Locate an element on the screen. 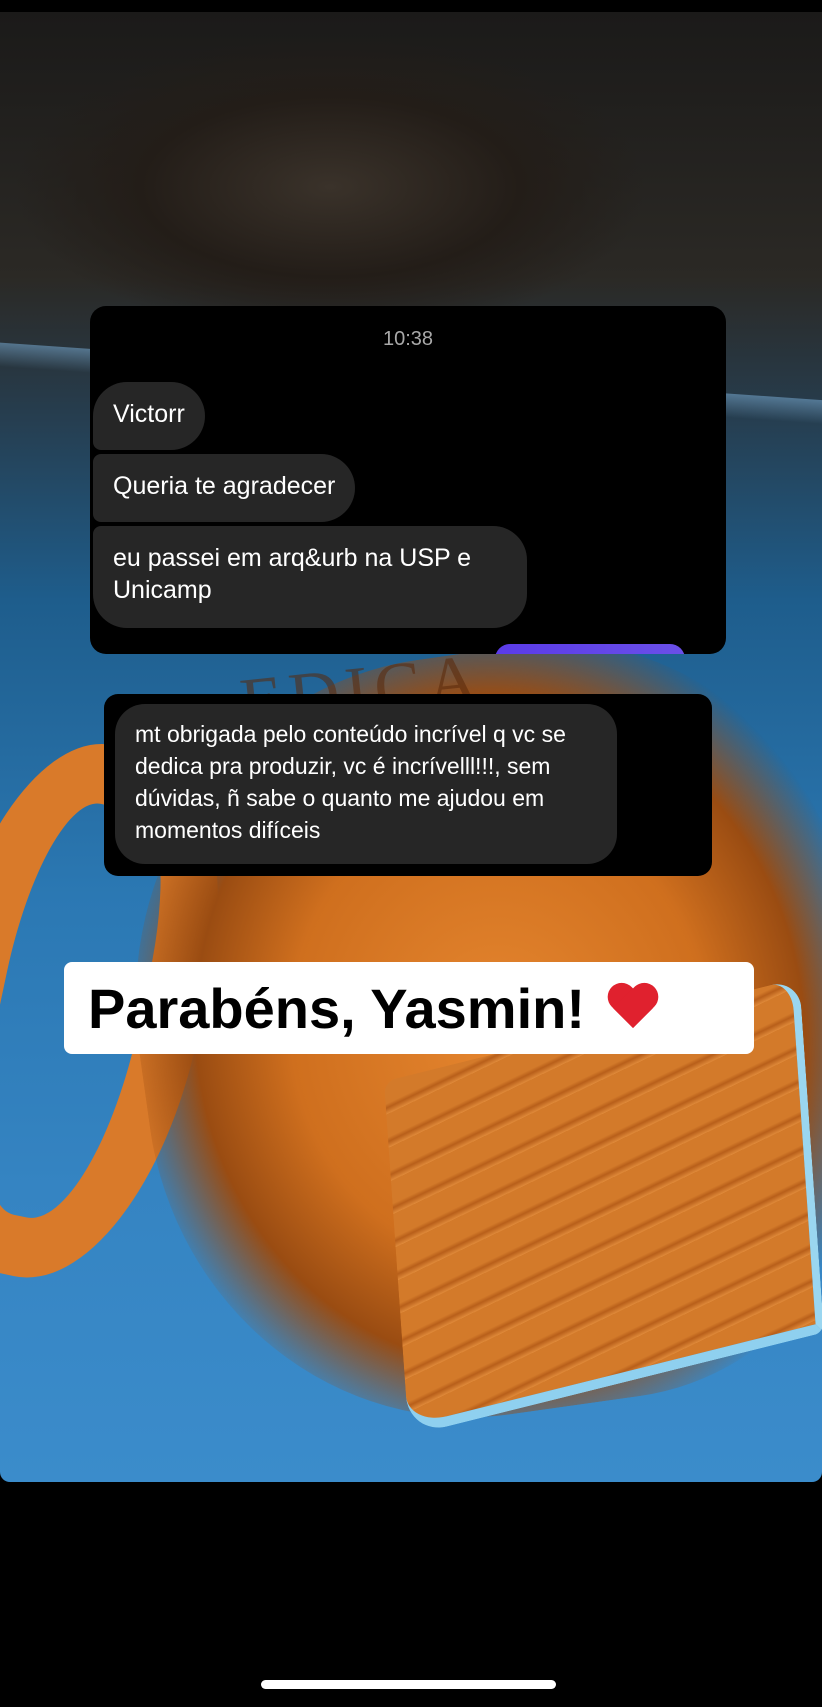 This screenshot has height=1707, width=822. message-bubble: Queria te agradecer is located at coordinates (224, 488).